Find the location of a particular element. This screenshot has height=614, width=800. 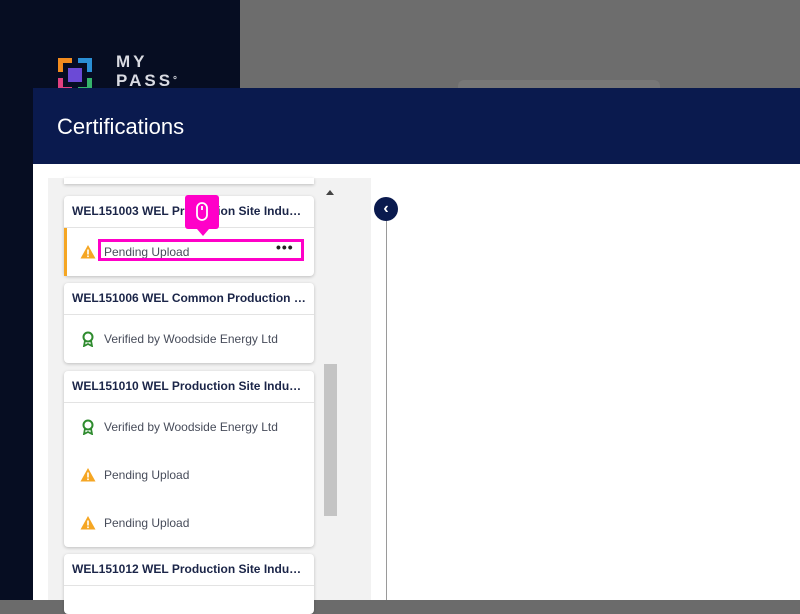

modal-title: Certifications is located at coordinates (121, 126).